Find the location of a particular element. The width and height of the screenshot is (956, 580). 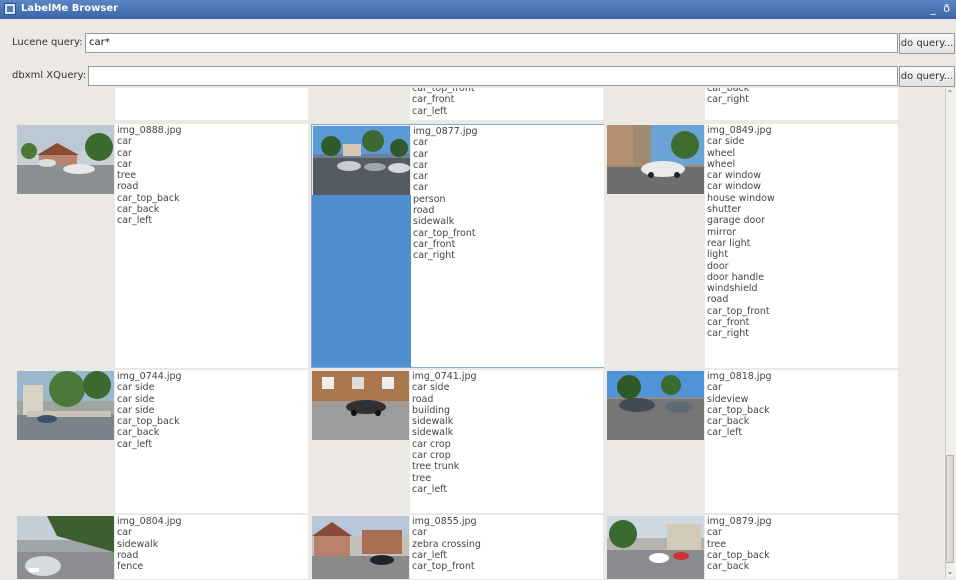

image-filename: img_0741.jpg is located at coordinates (444, 376).